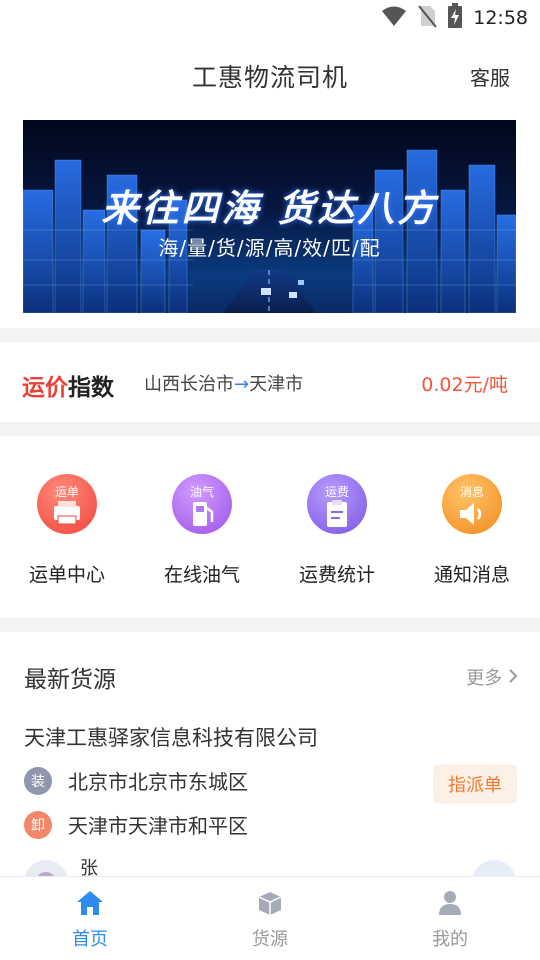  Describe the element at coordinates (171, 737) in the screenshot. I see `cargo-company-name: 天津工惠驿家信息科技有限公司` at that location.